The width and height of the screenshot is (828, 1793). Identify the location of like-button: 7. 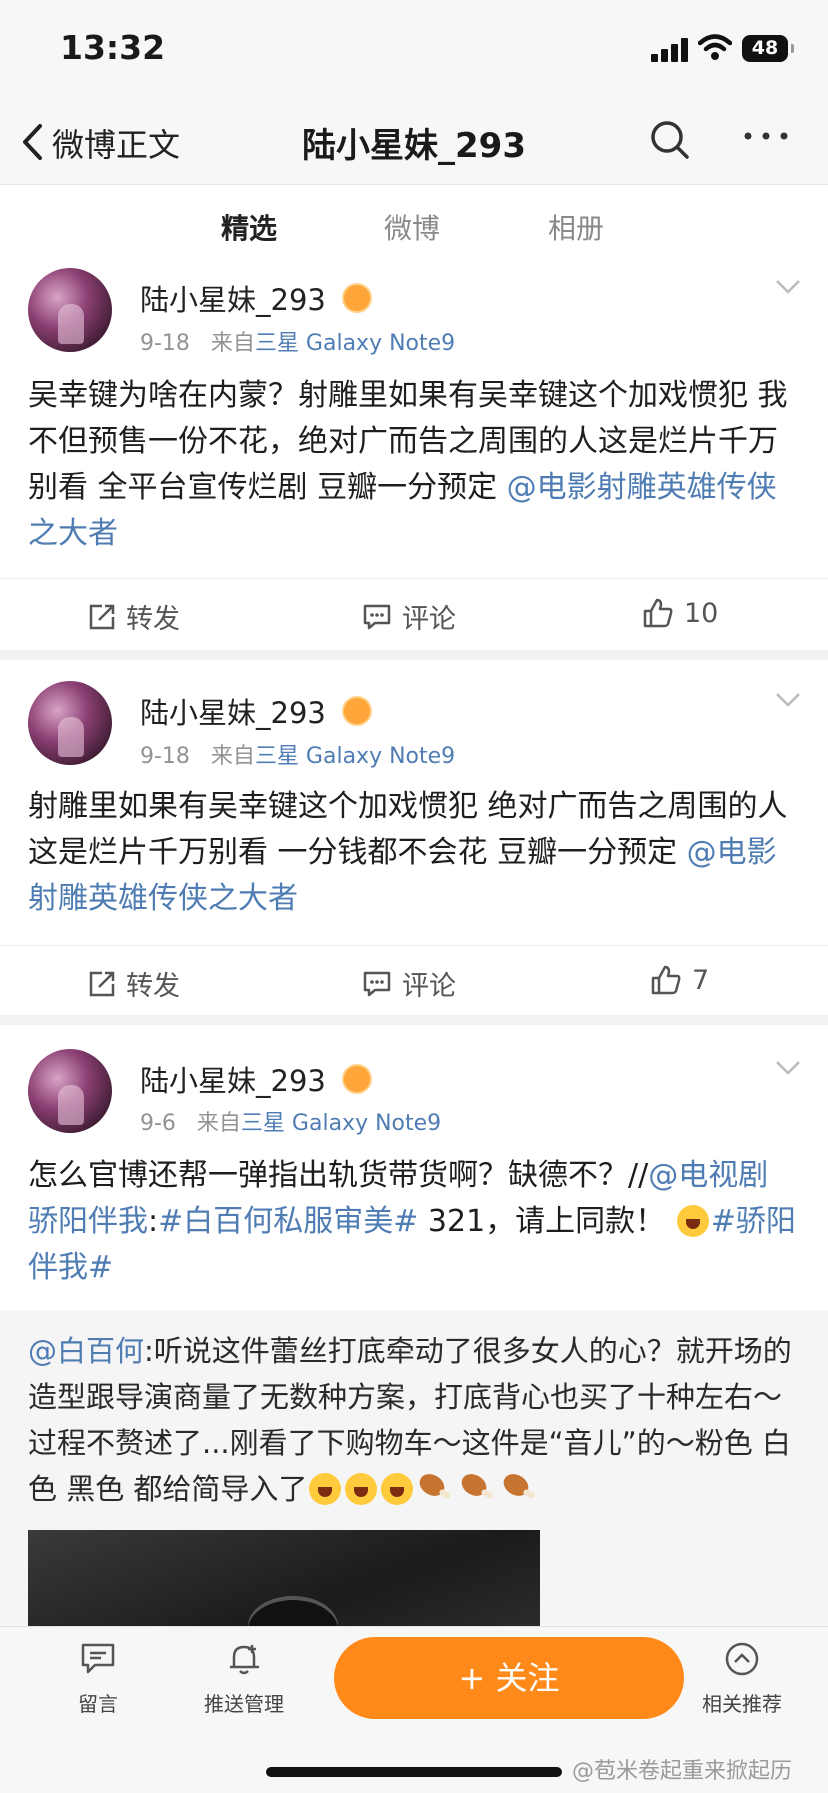
(679, 980).